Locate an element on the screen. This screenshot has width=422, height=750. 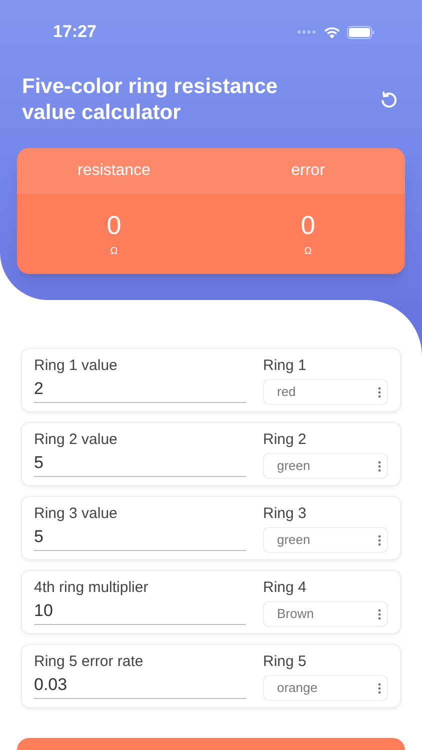
value-input: 0.03 is located at coordinates (140, 685).